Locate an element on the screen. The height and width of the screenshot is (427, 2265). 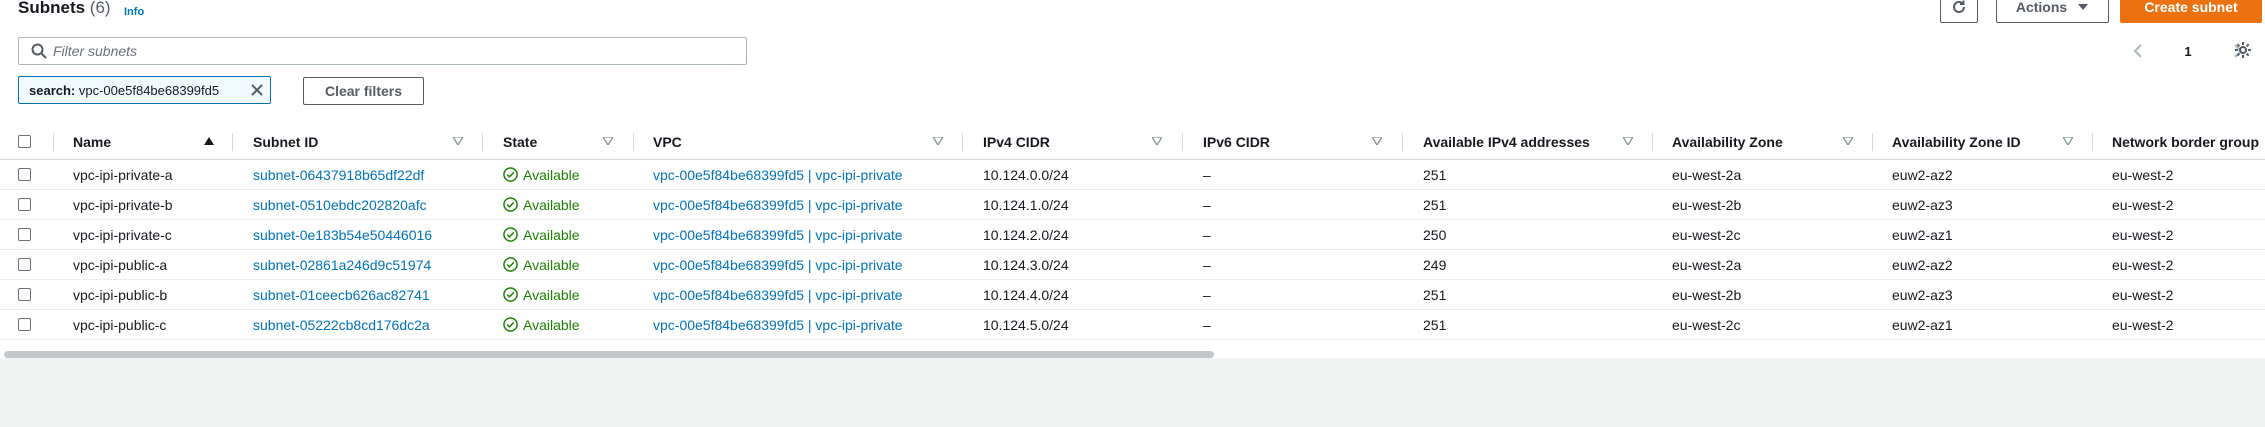
cell-availability-zone: eu-west-2b is located at coordinates (1707, 204).